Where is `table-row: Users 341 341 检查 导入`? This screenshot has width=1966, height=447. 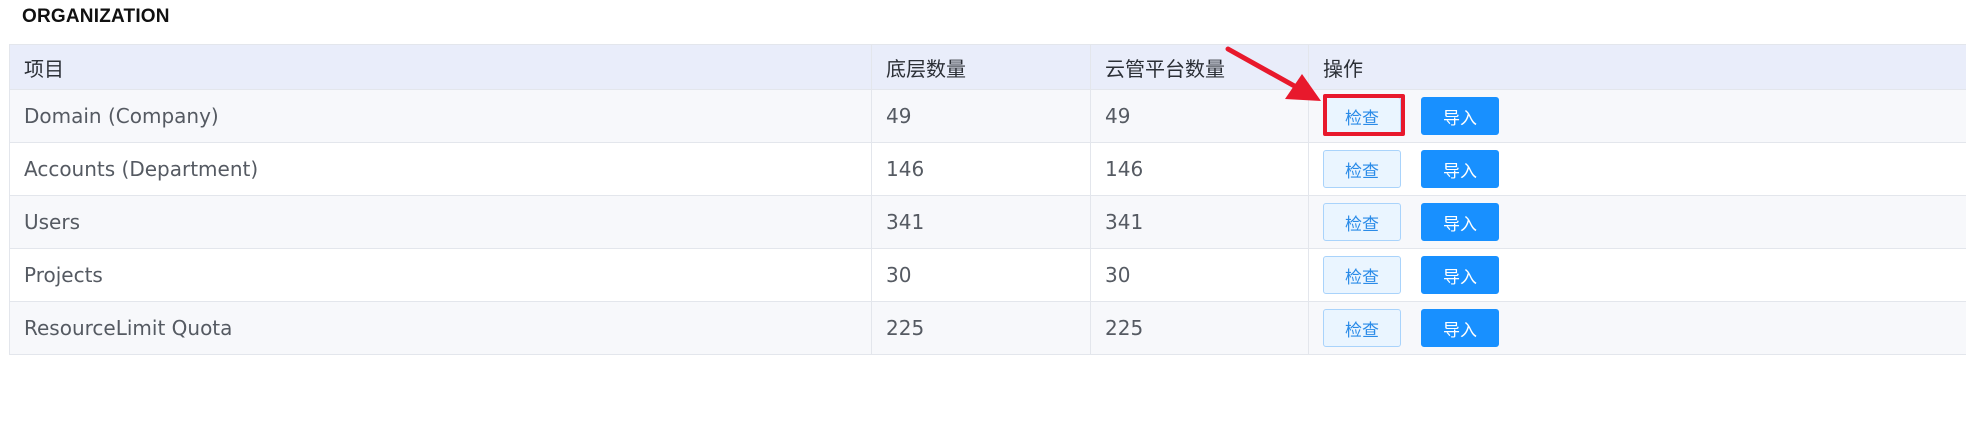 table-row: Users 341 341 检查 导入 is located at coordinates (987, 222).